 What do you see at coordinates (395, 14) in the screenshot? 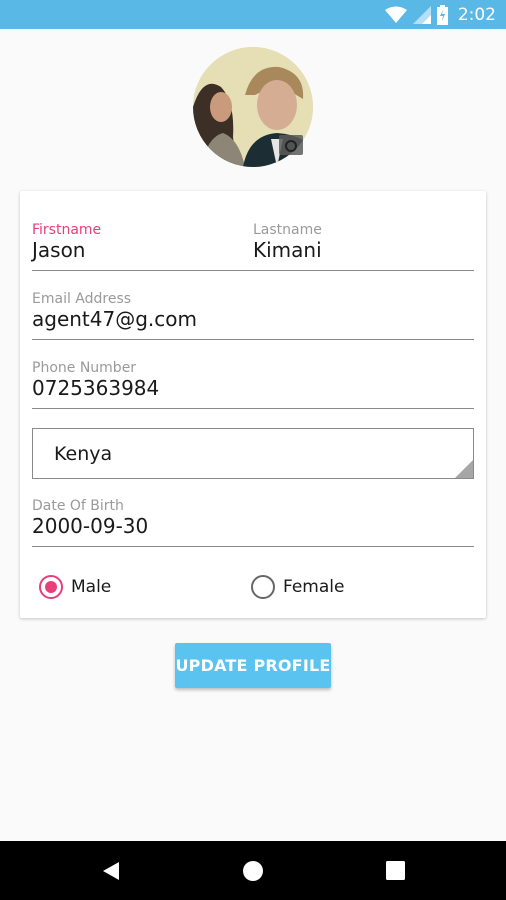
I see `wifi-icon` at bounding box center [395, 14].